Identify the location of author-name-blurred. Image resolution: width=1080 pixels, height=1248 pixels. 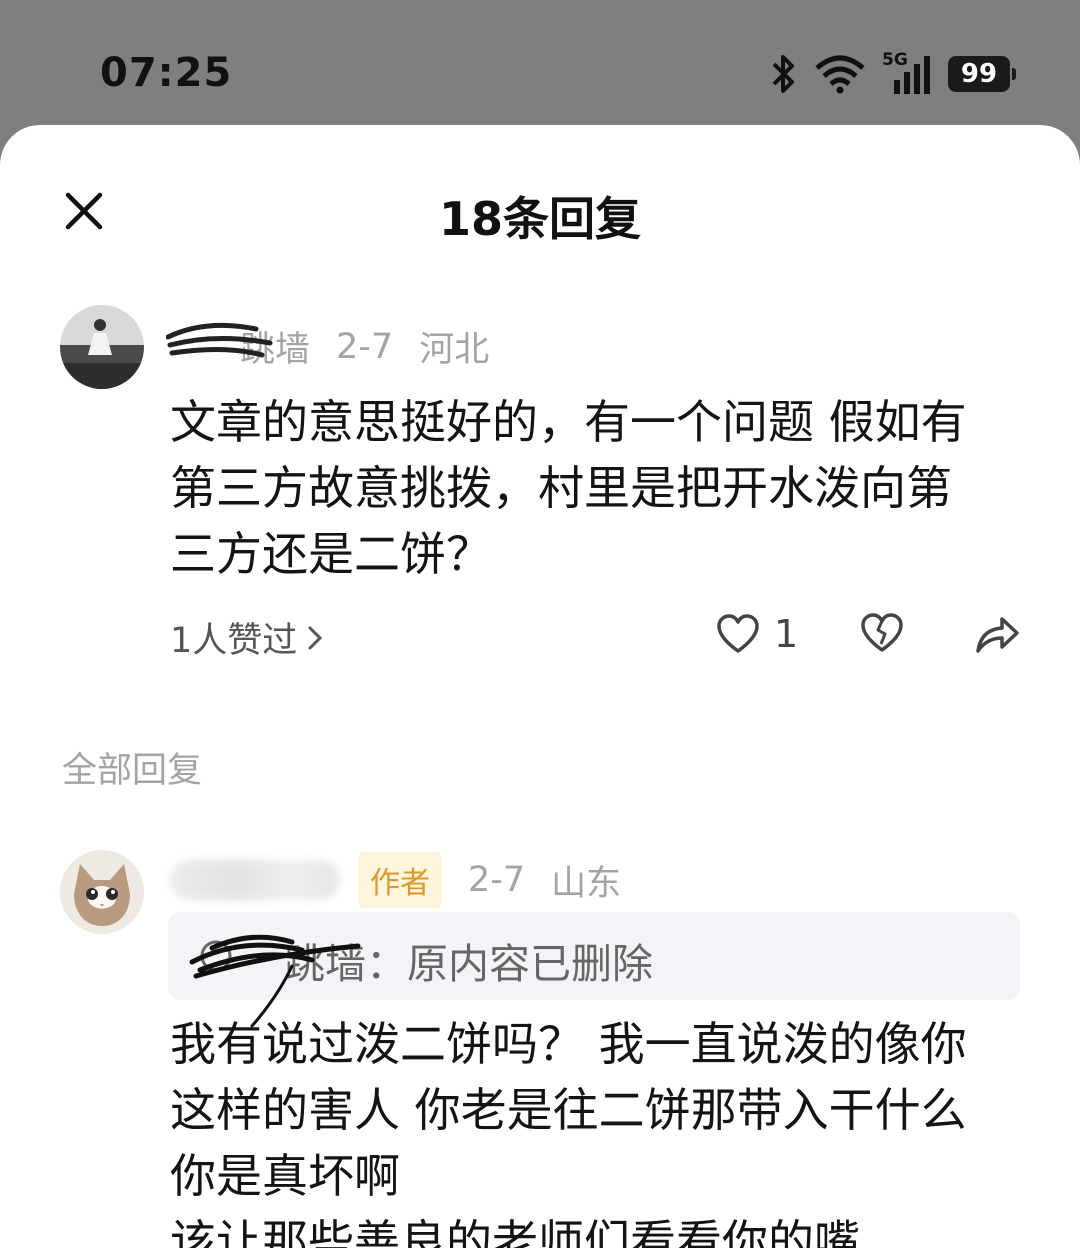
(255, 880).